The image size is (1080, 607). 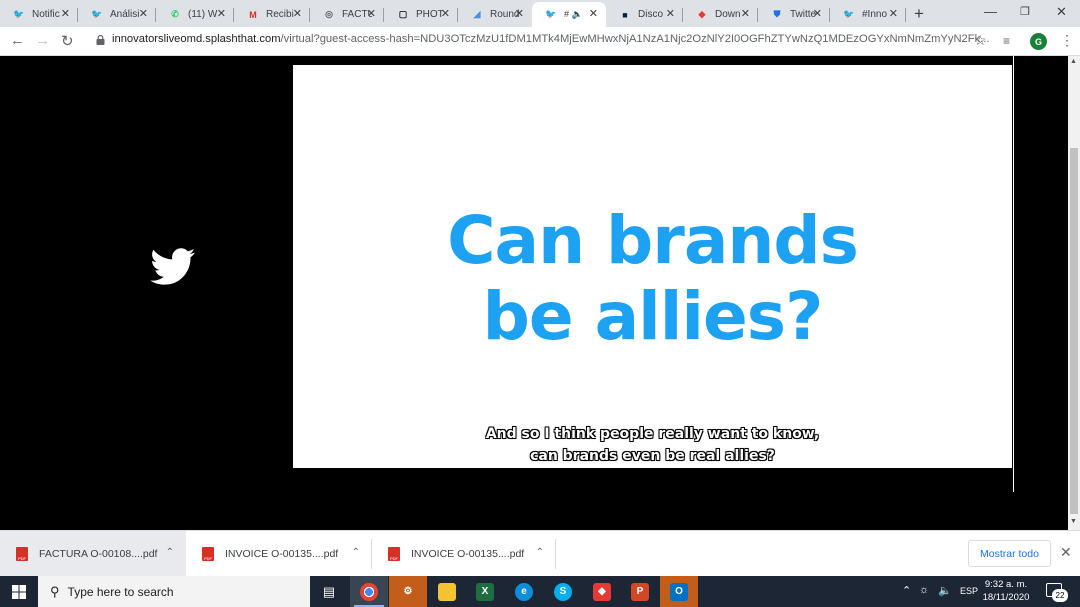 What do you see at coordinates (1025, 11) in the screenshot?
I see `restore-button: ❐` at bounding box center [1025, 11].